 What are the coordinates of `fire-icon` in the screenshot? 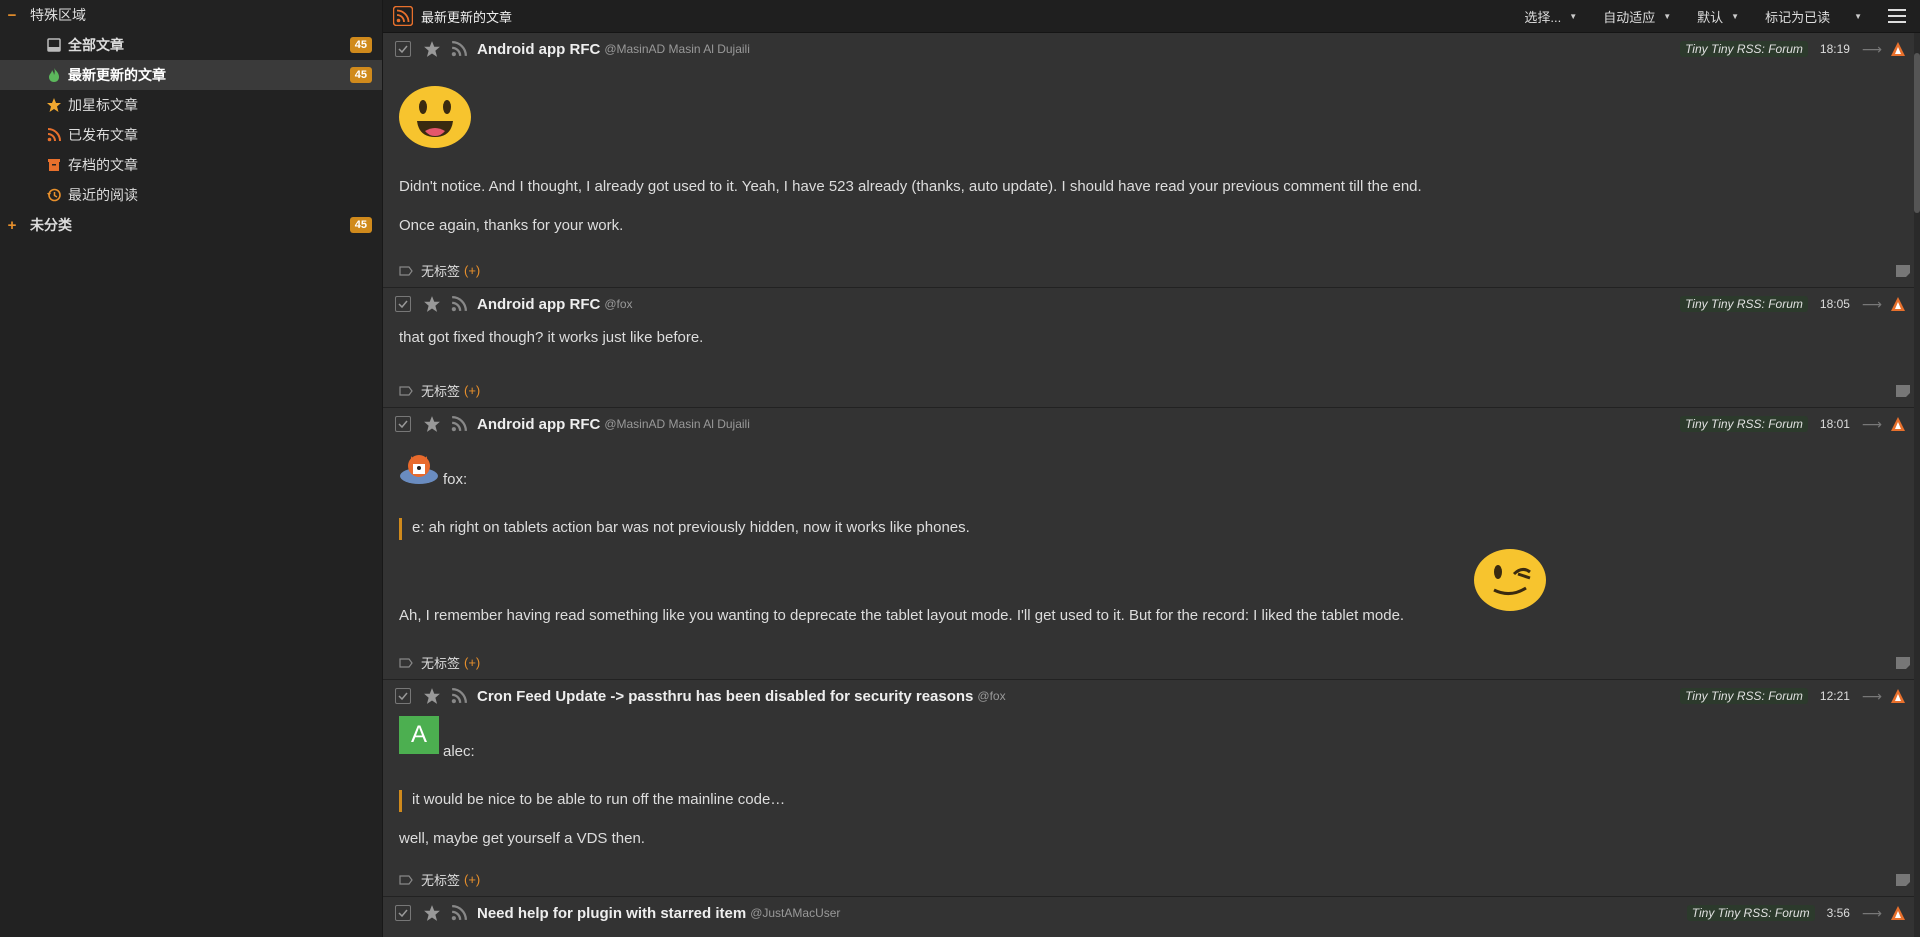 It's located at (54, 75).